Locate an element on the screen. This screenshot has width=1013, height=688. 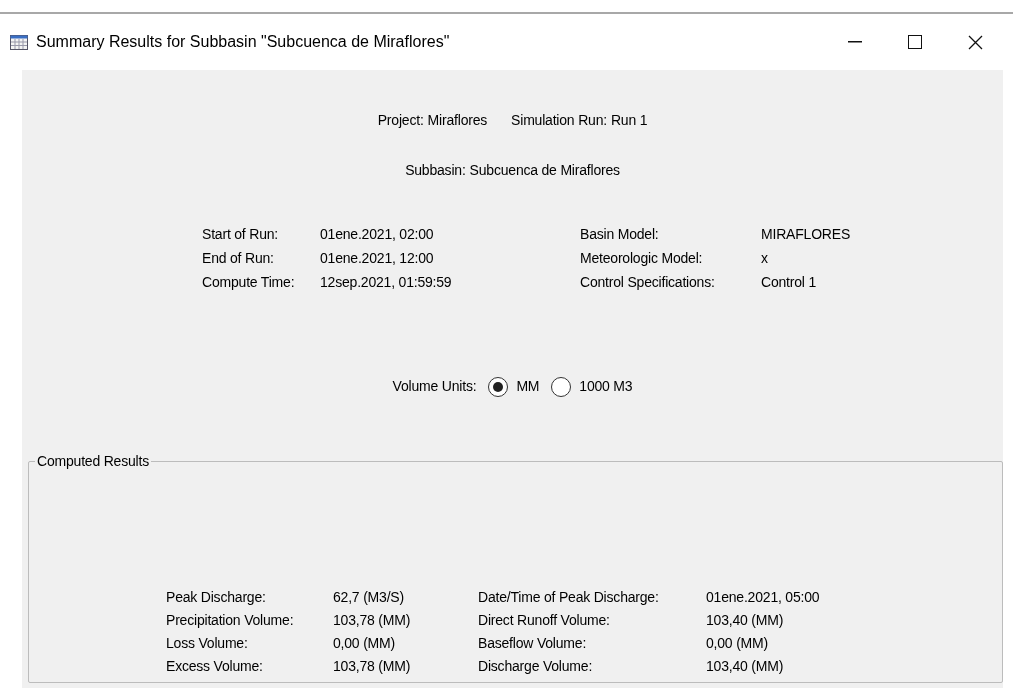
field-label: Subbasin: is located at coordinates (435, 170).